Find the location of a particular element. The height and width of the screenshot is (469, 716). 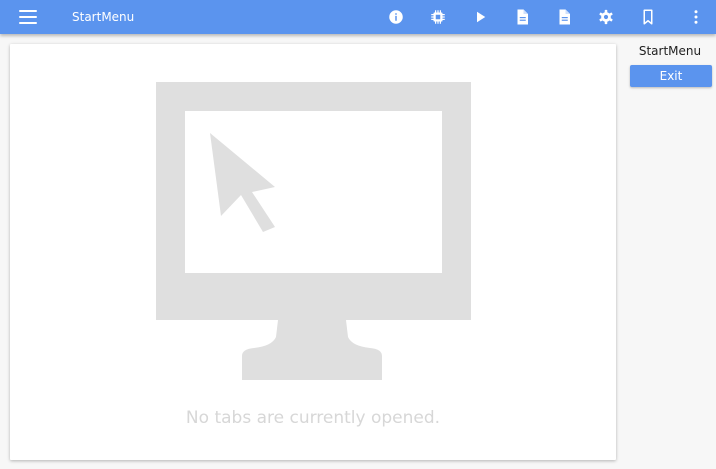

more-vert-icon is located at coordinates (696, 17).